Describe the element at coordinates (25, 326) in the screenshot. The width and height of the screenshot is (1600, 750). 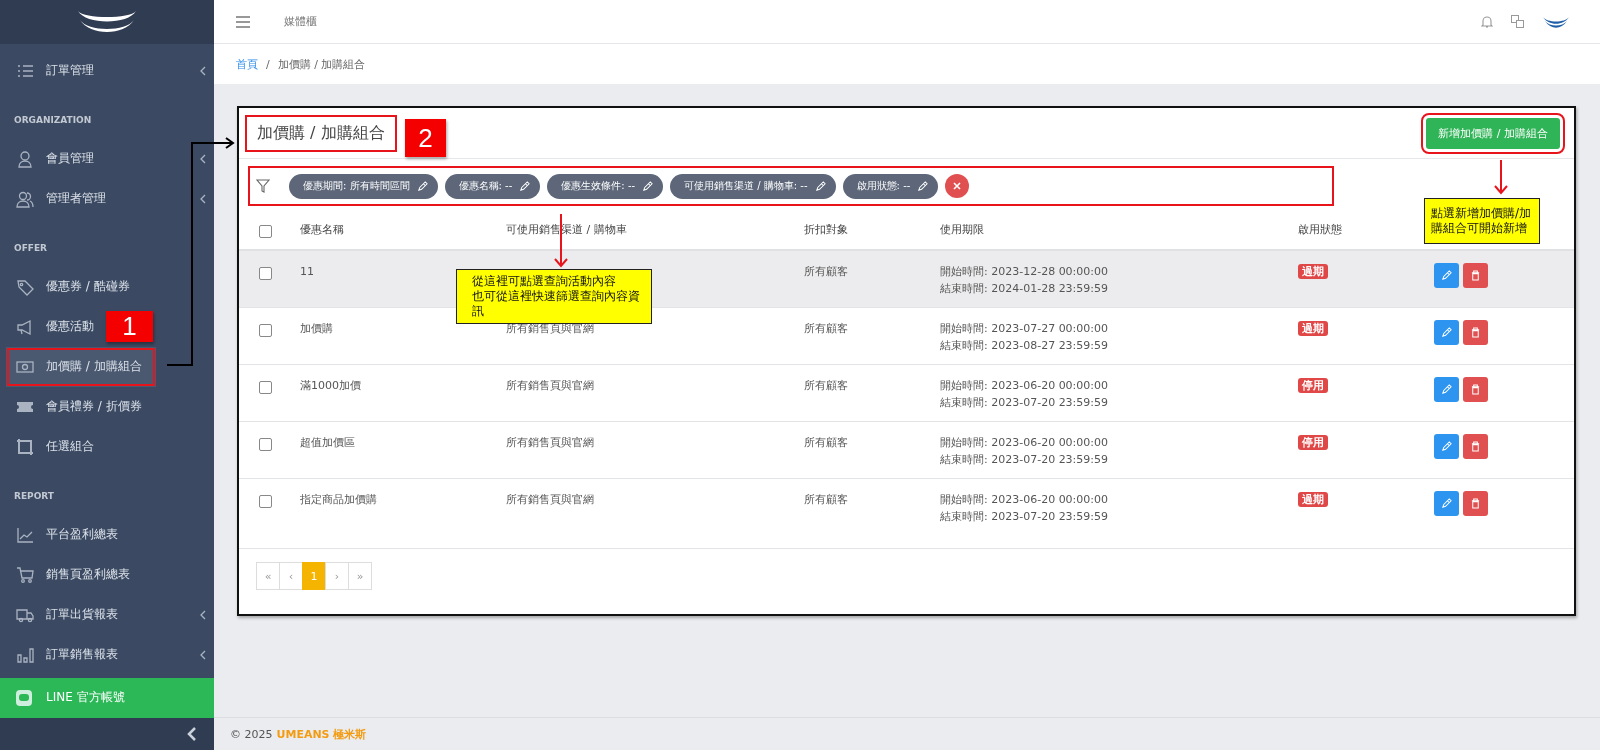
I see `megaphone-icon` at that location.